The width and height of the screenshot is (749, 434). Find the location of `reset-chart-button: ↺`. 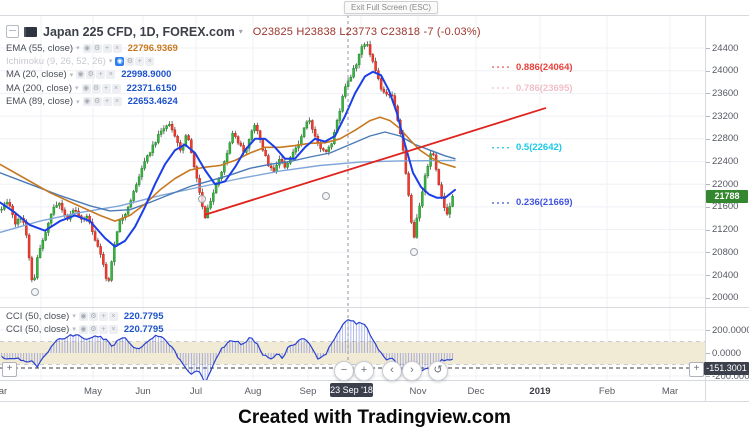

reset-chart-button: ↺ is located at coordinates (438, 371).